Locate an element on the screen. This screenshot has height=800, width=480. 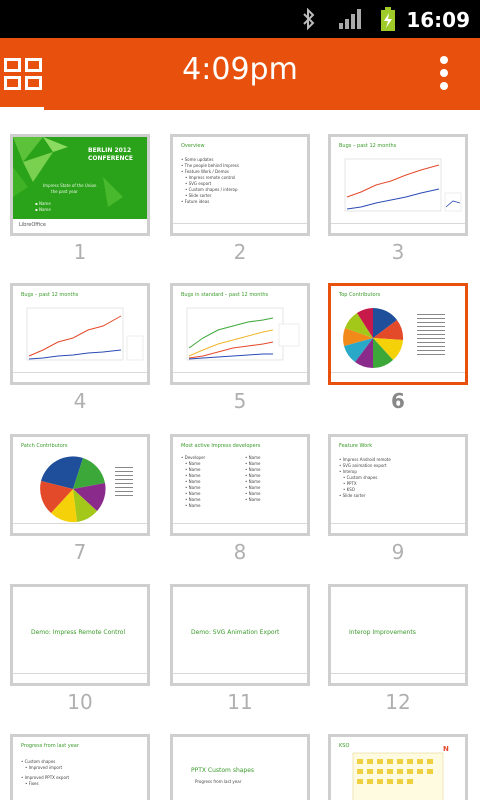
status-bar: 16:09 is located at coordinates (240, 19).